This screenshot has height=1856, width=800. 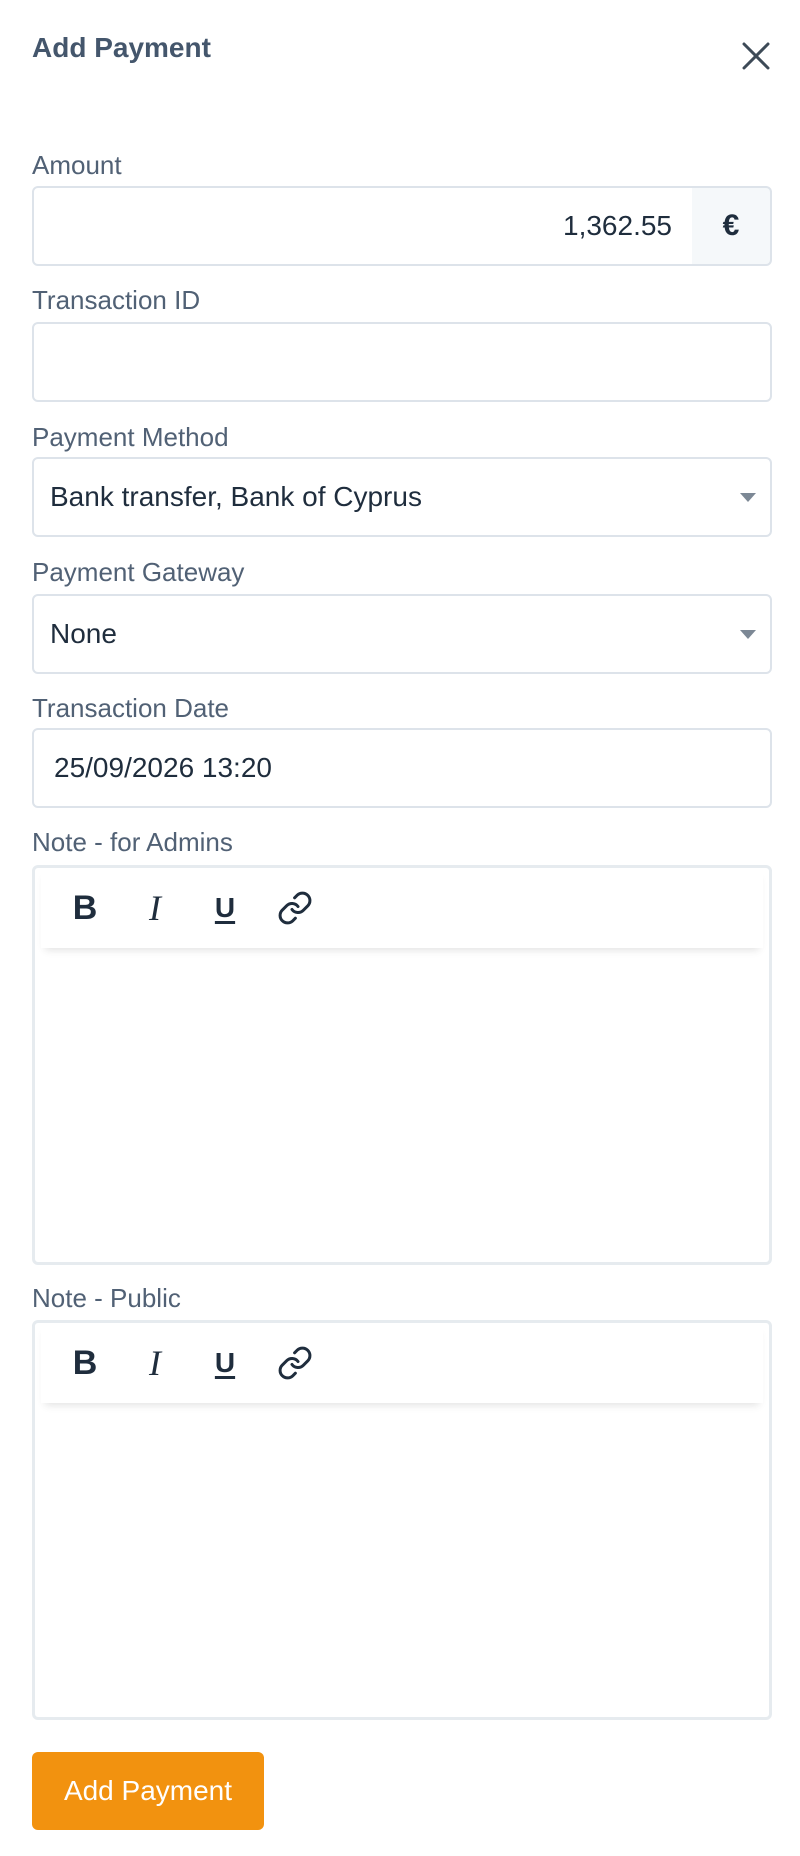 What do you see at coordinates (116, 300) in the screenshot?
I see `transaction-id-label: Transaction ID` at bounding box center [116, 300].